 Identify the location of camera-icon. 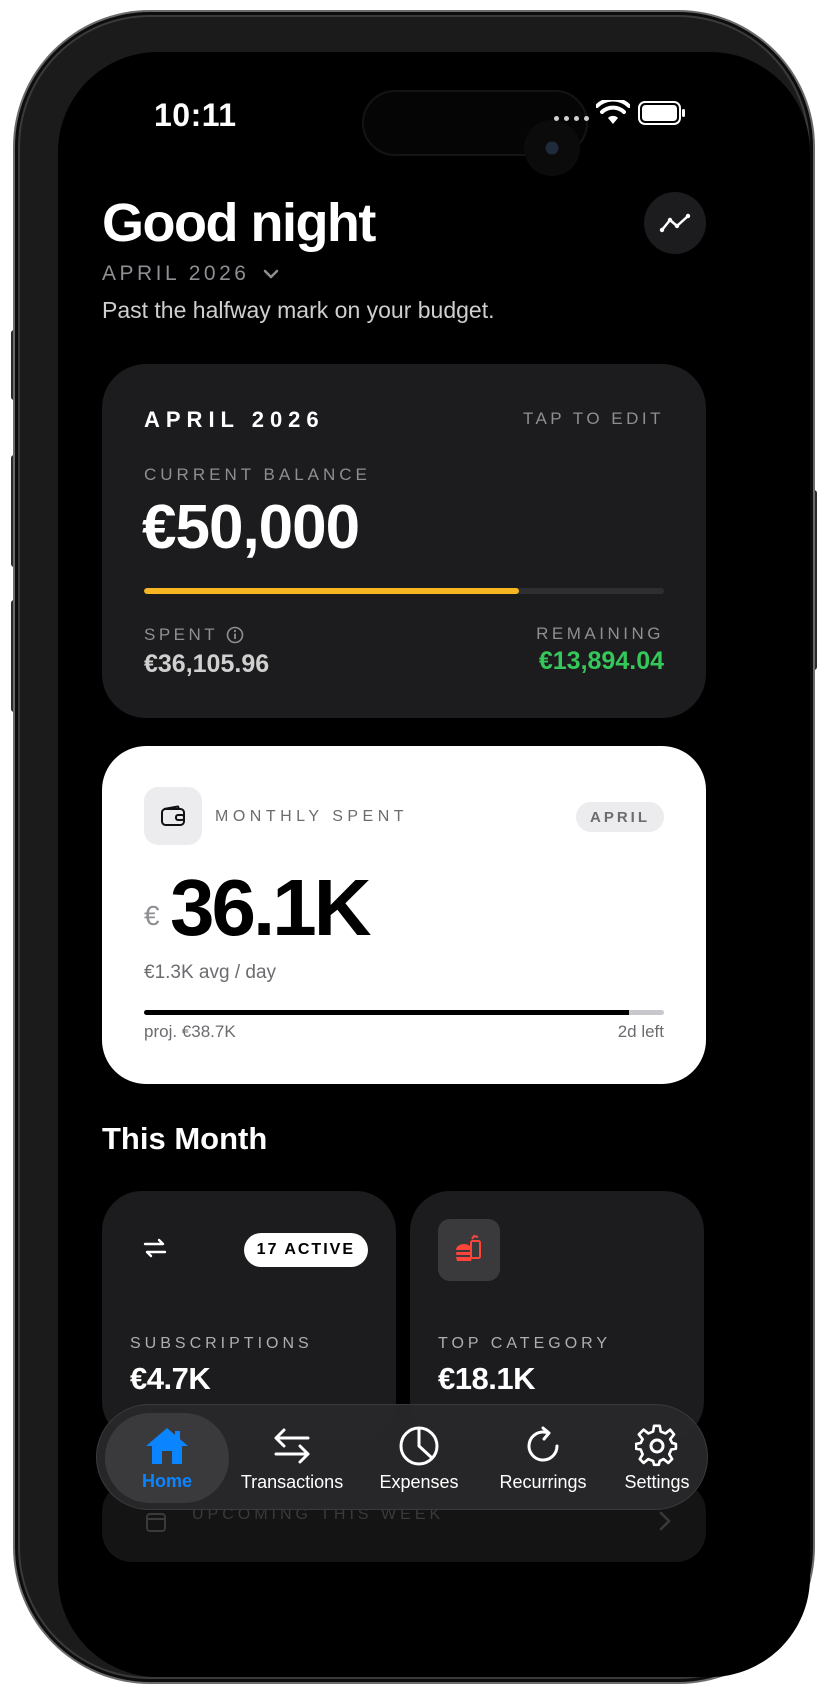
(552, 148).